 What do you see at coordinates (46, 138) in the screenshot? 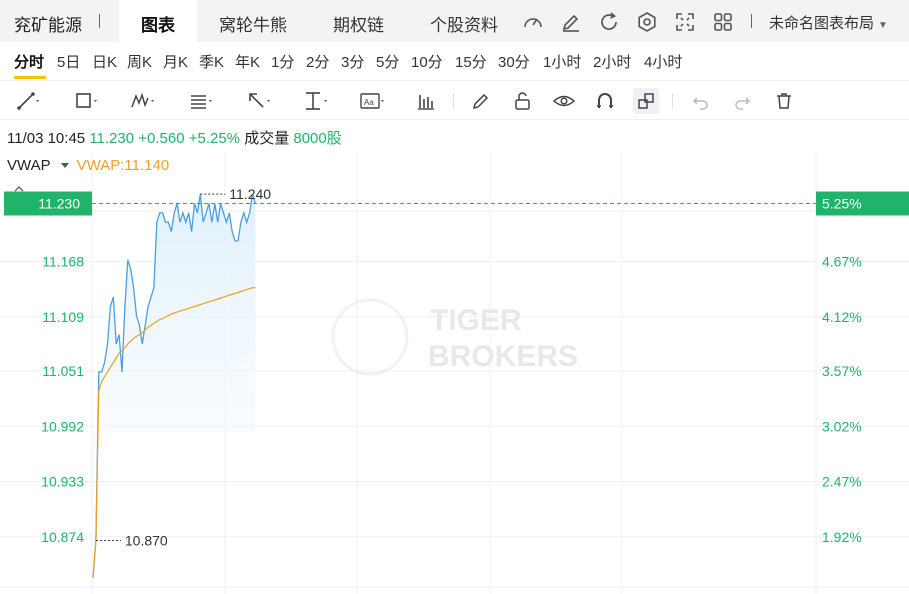
I see `quote-datetime: 11/03 10:45` at bounding box center [46, 138].